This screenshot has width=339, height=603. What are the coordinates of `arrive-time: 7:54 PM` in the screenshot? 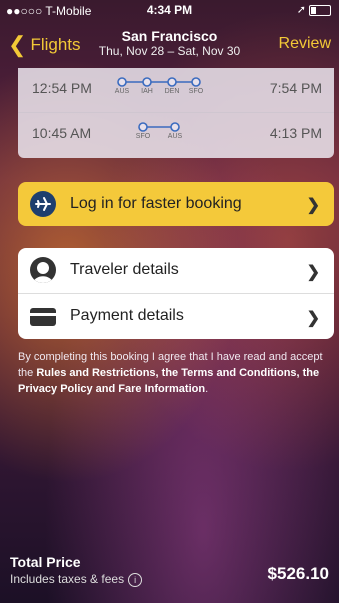 It's located at (295, 88).